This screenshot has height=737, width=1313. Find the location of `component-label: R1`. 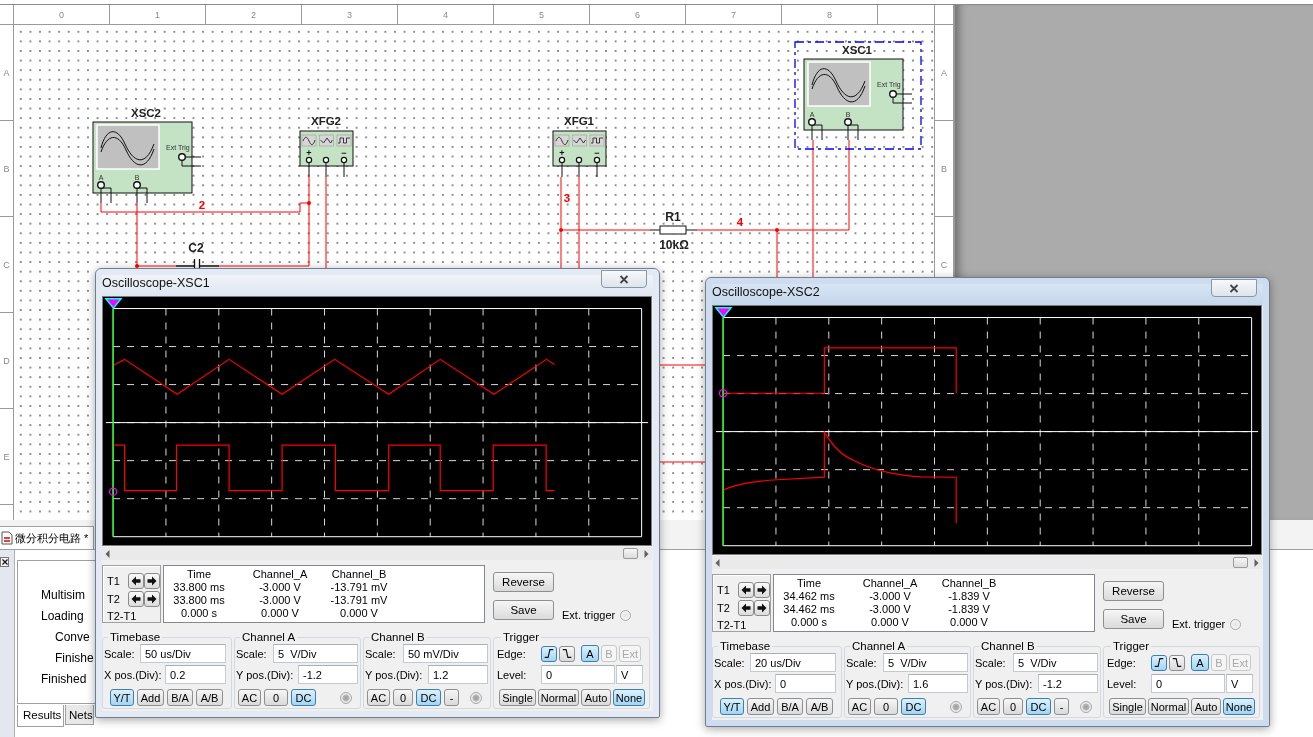

component-label: R1 is located at coordinates (673, 217).